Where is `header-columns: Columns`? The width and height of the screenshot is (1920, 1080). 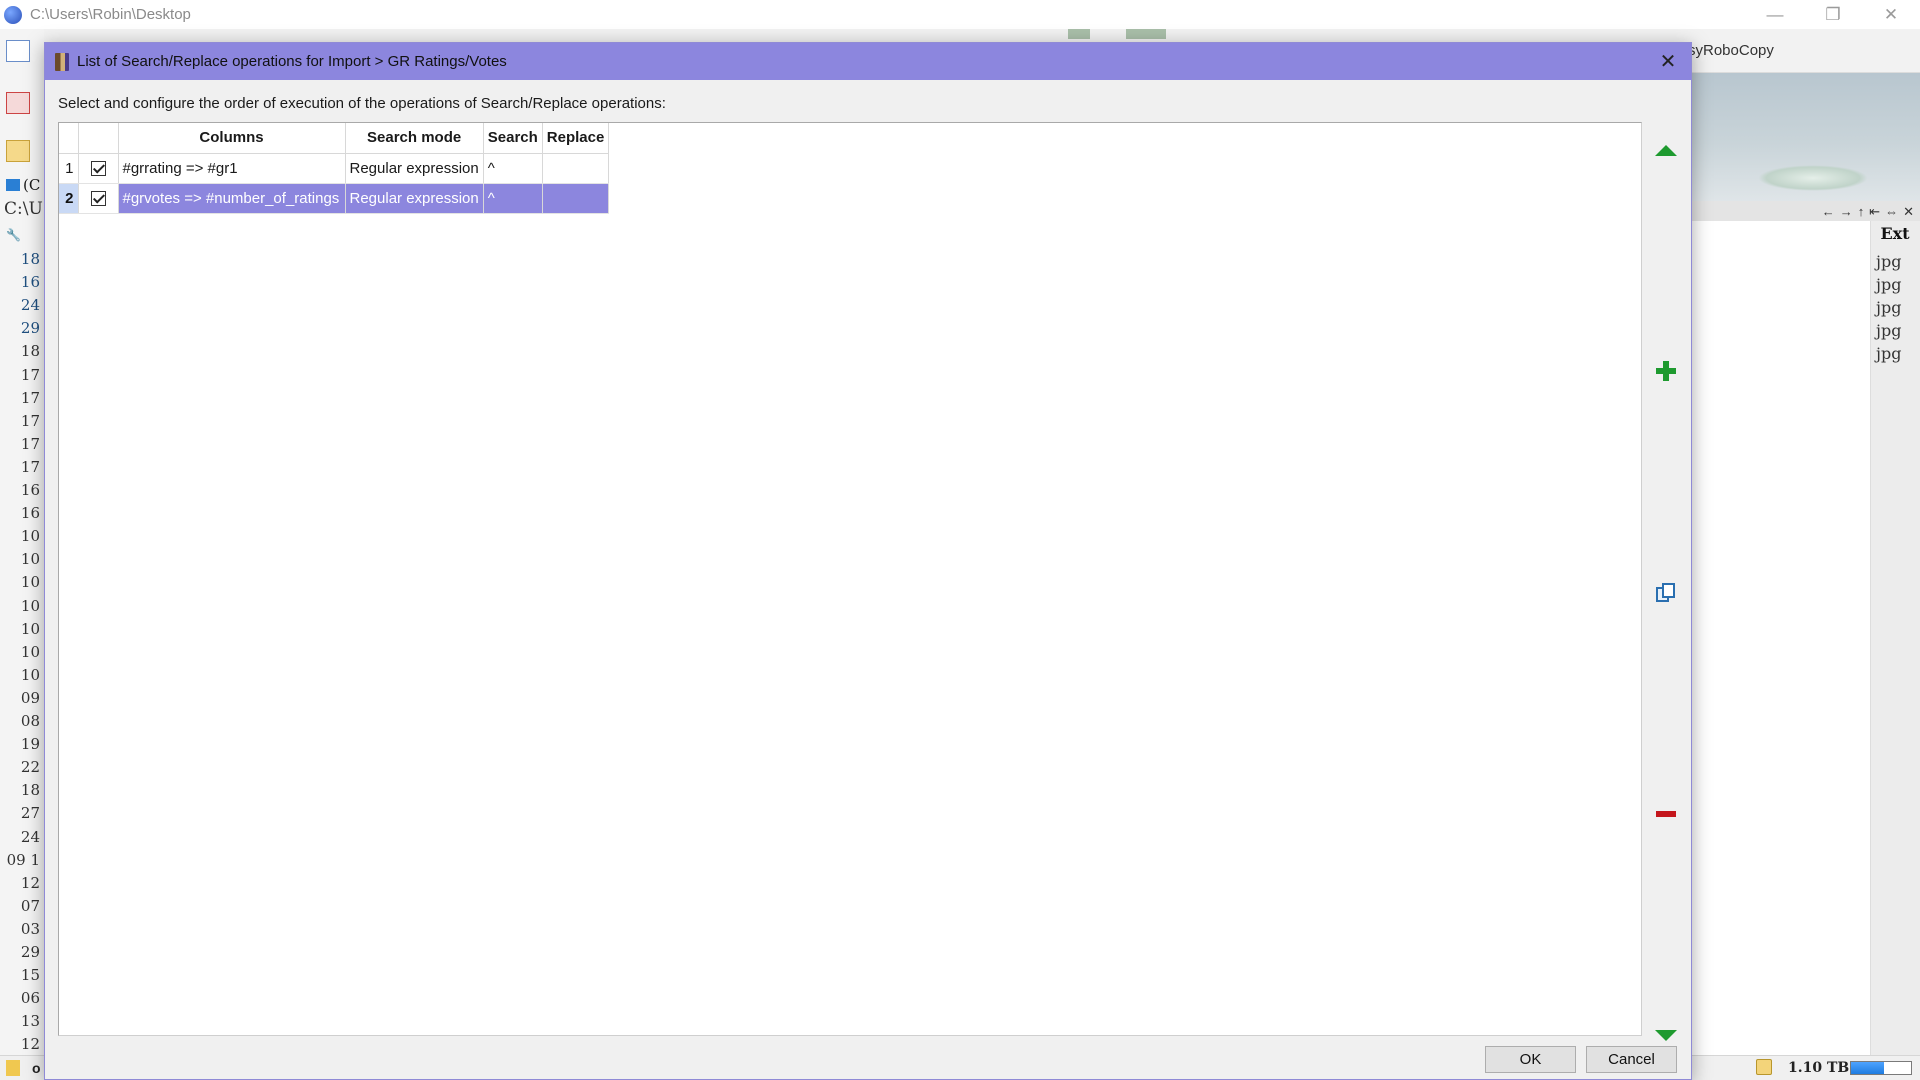
header-columns: Columns is located at coordinates (232, 138).